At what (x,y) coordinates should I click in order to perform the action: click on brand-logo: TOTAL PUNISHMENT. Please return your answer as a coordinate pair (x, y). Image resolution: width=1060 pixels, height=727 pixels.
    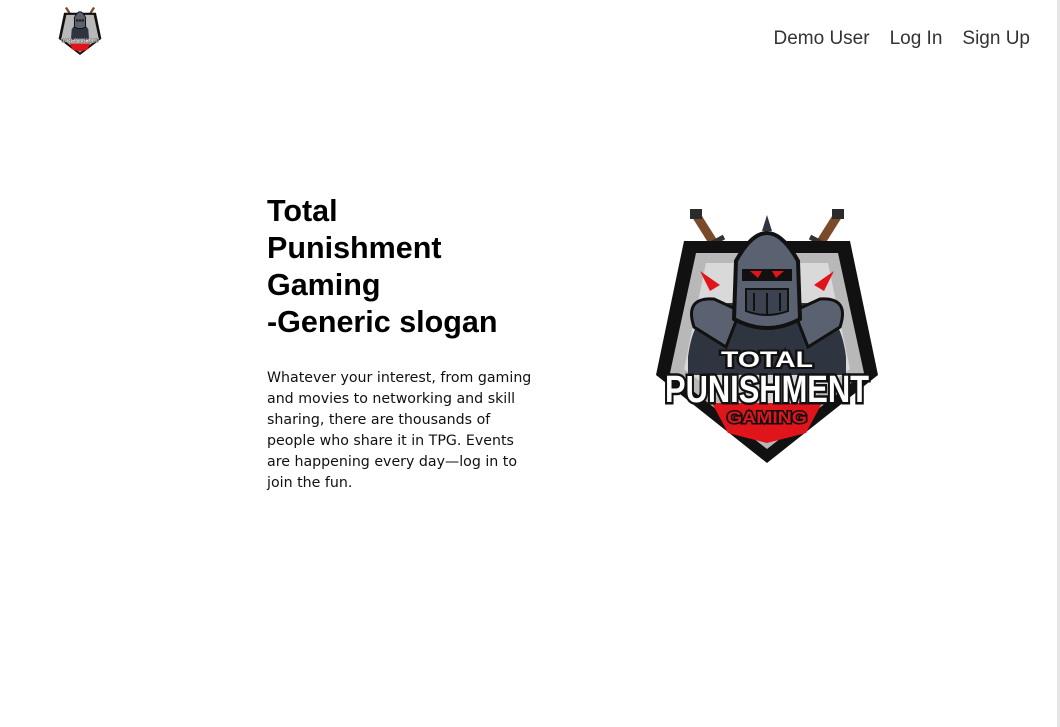
    Looking at the image, I should click on (80, 31).